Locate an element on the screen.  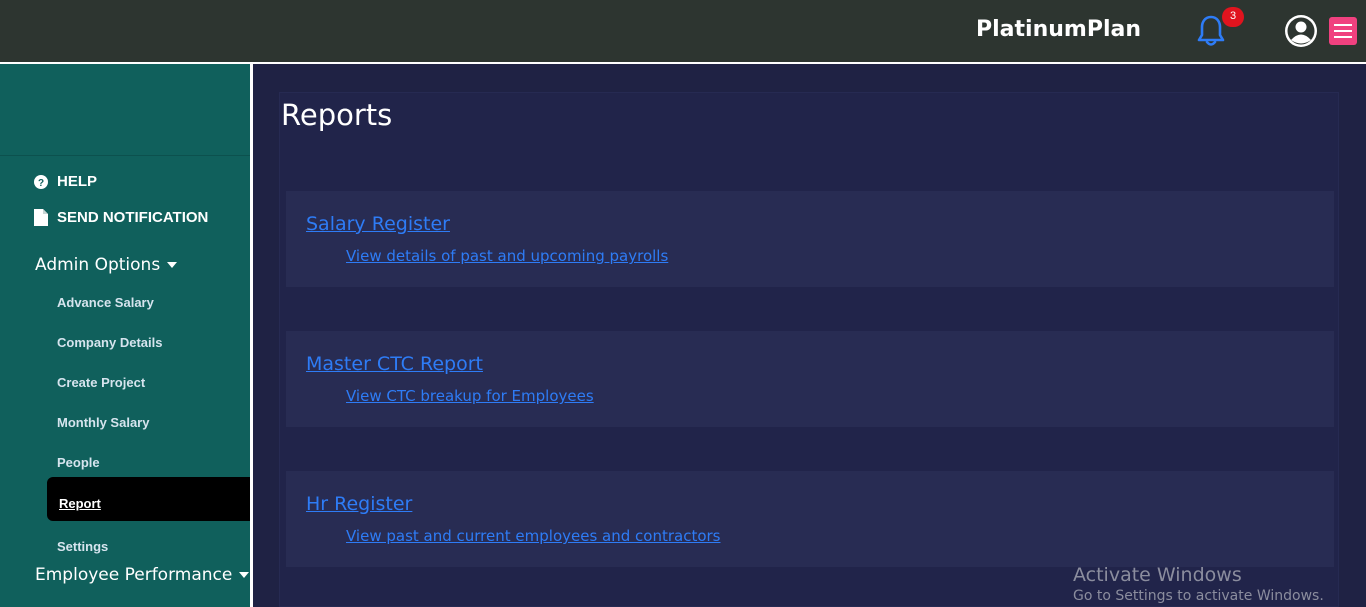
sidebar-item-settings: Settings is located at coordinates (82, 546).